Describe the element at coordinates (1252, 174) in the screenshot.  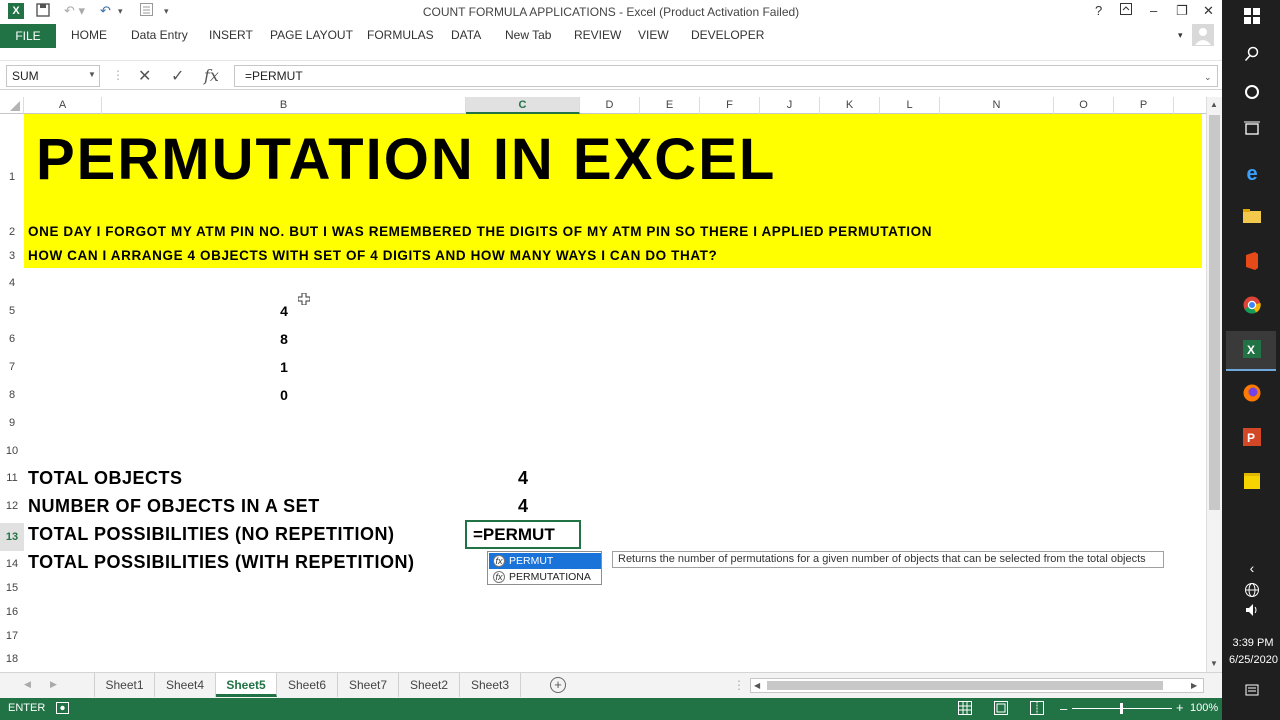
I see `edge-icon: e` at that location.